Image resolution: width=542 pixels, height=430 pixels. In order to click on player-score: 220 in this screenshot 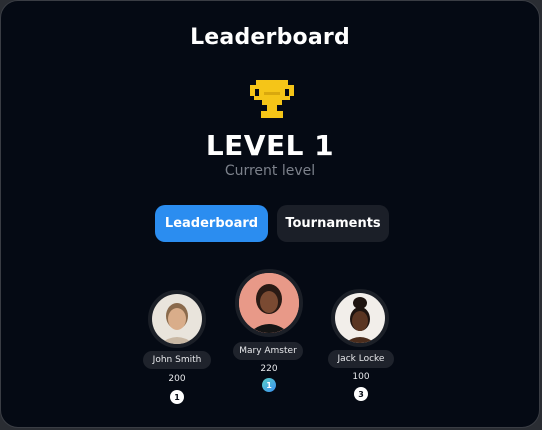, I will do `click(269, 369)`.